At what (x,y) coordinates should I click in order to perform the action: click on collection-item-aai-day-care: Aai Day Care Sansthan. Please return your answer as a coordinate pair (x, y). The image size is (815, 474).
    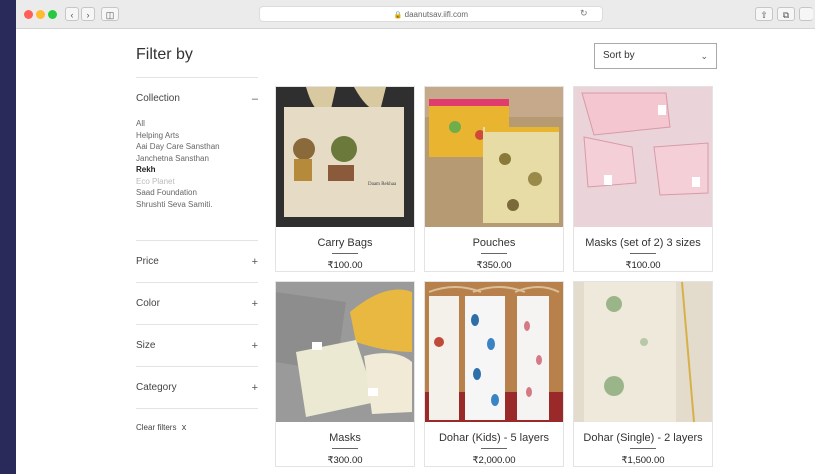
    Looking at the image, I should click on (178, 147).